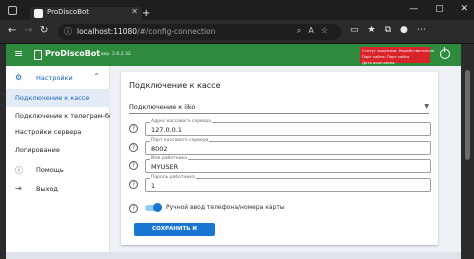 The height and width of the screenshot is (259, 474). Describe the element at coordinates (18, 188) in the screenshot. I see `logout-icon: ⇥` at that location.